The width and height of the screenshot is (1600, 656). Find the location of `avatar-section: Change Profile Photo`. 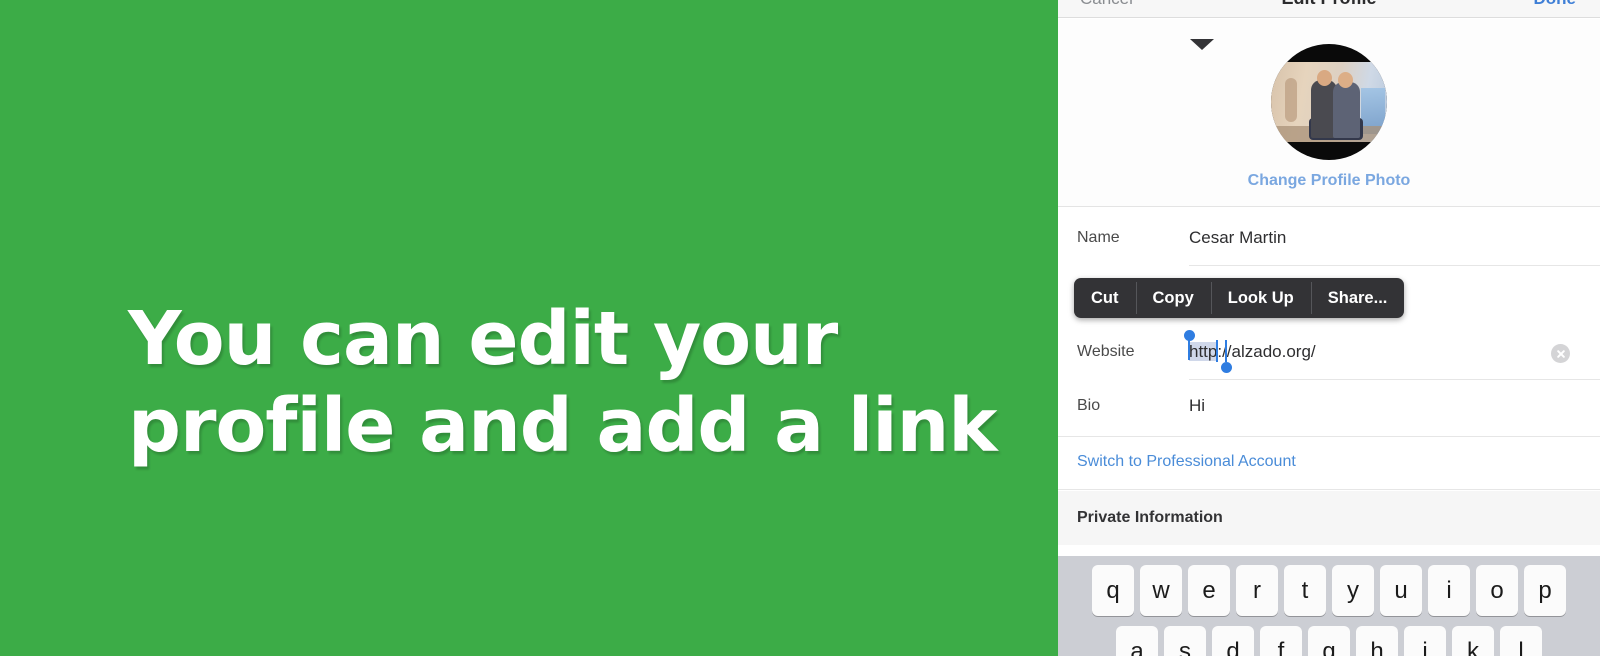

avatar-section: Change Profile Photo is located at coordinates (1329, 113).